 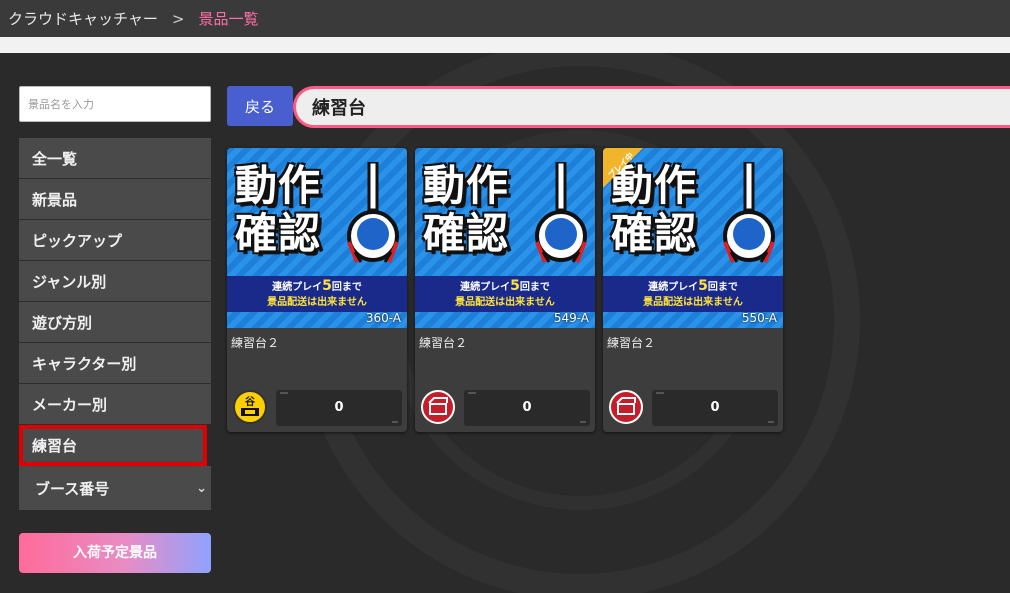 What do you see at coordinates (113, 445) in the screenshot?
I see `sidebar-item-practice: 練習台` at bounding box center [113, 445].